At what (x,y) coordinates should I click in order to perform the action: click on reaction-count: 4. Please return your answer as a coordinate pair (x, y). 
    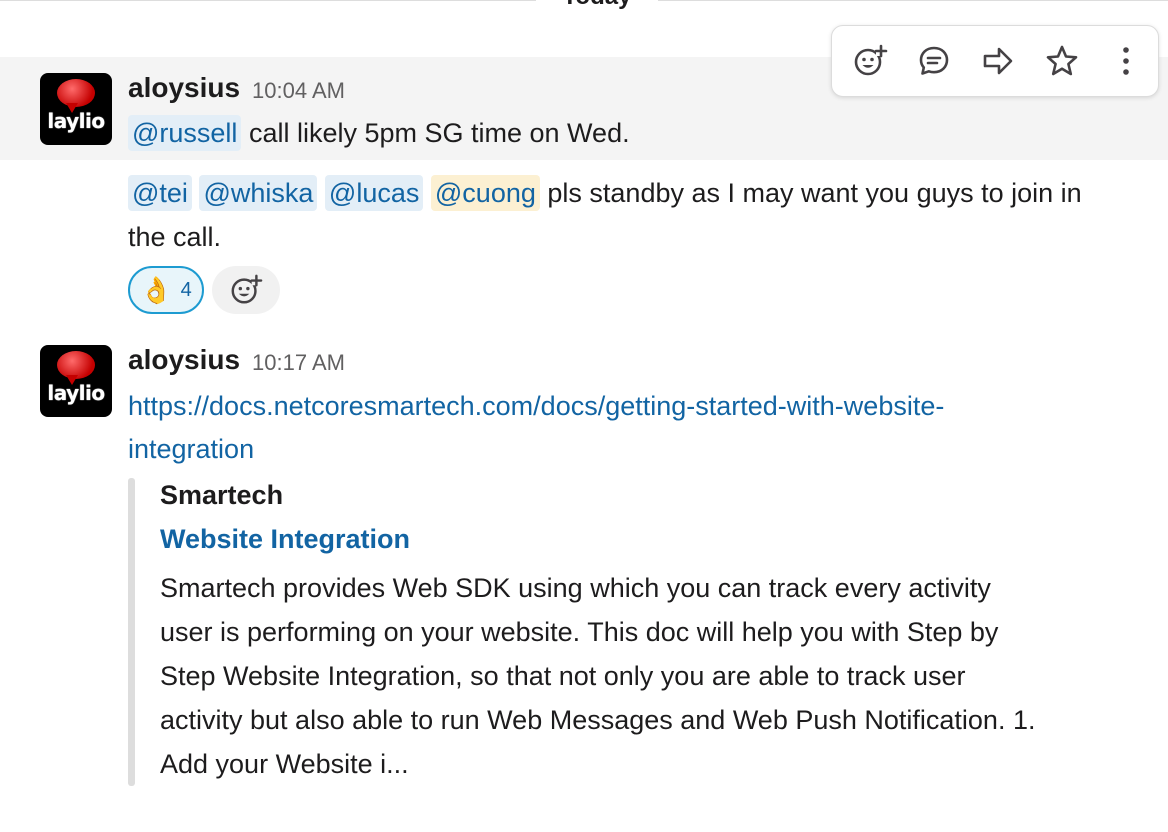
    Looking at the image, I should click on (186, 289).